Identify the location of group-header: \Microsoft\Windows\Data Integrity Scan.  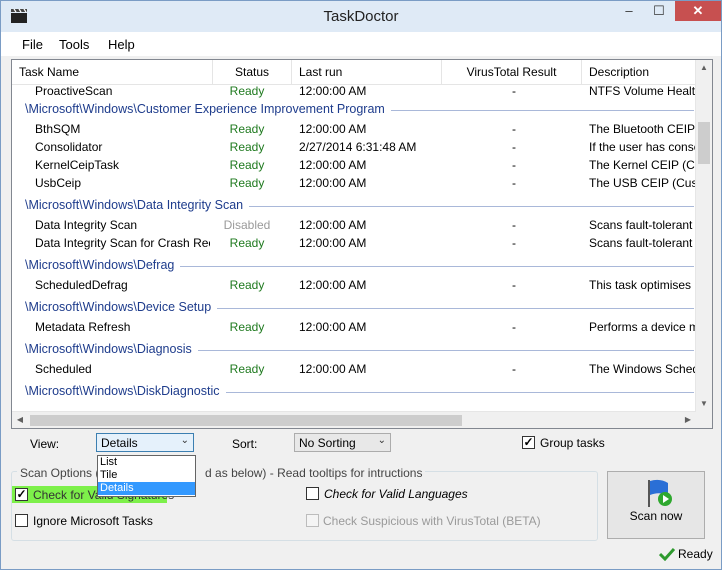
(354, 206).